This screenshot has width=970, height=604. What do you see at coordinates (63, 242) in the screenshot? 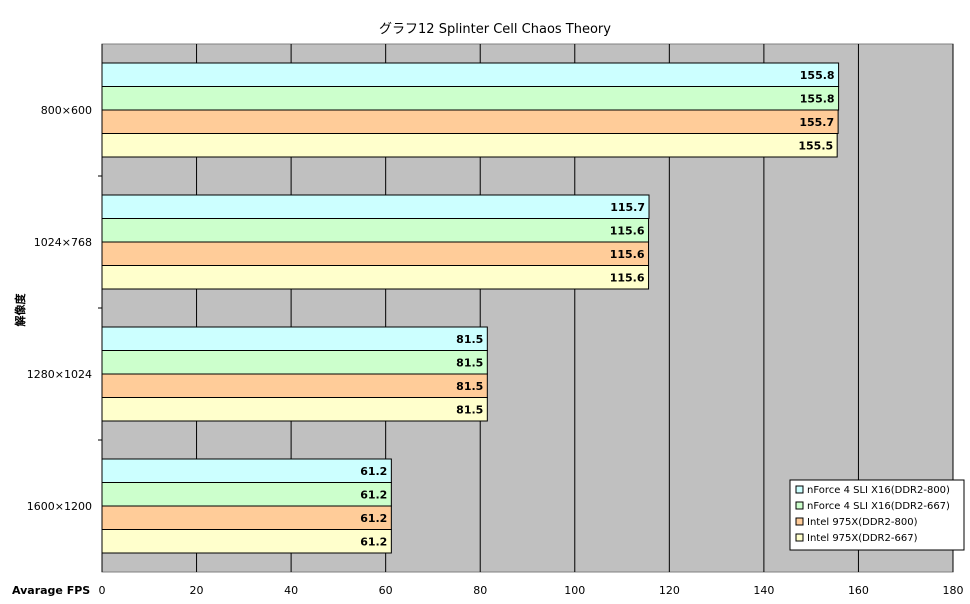
I see `category-label: 1024×768` at bounding box center [63, 242].